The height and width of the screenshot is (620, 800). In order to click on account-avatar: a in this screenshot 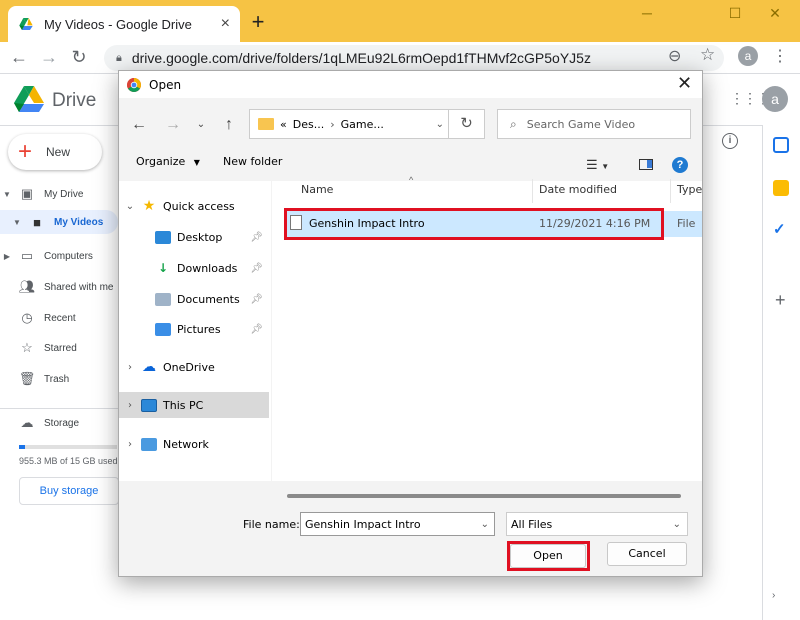, I will do `click(775, 99)`.